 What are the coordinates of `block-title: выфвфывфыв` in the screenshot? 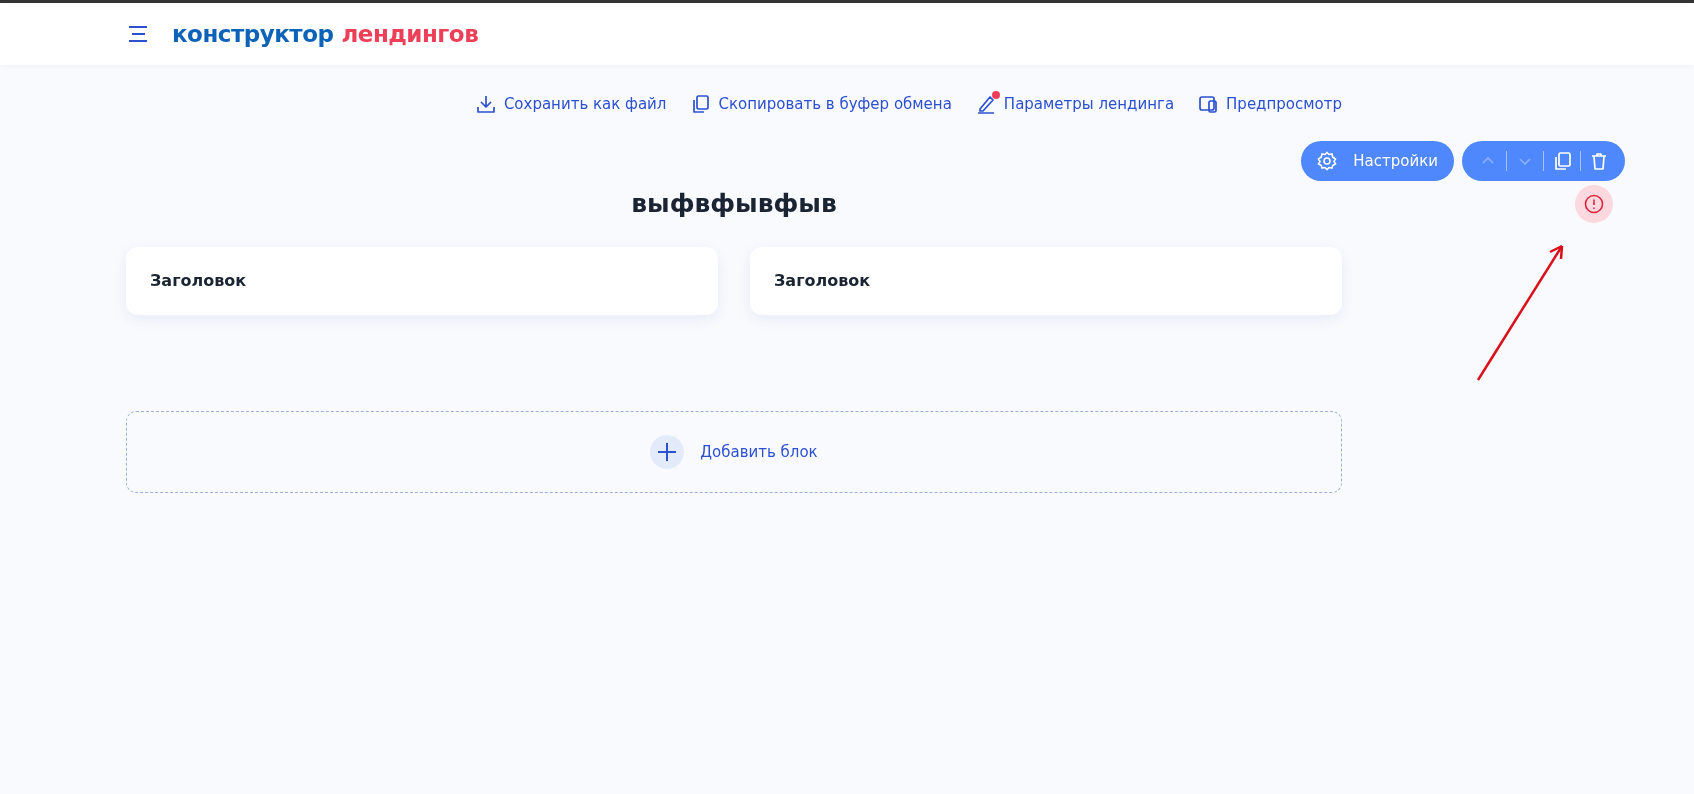 It's located at (734, 204).